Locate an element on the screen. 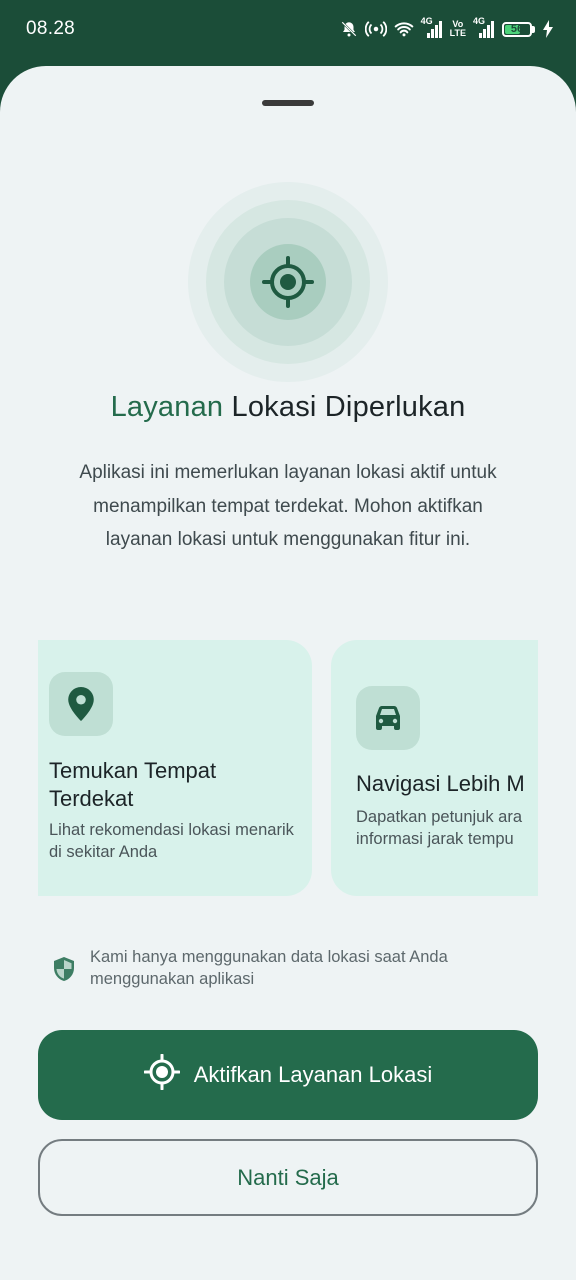 This screenshot has width=576, height=1280. status-time: 08.28 is located at coordinates (51, 28).